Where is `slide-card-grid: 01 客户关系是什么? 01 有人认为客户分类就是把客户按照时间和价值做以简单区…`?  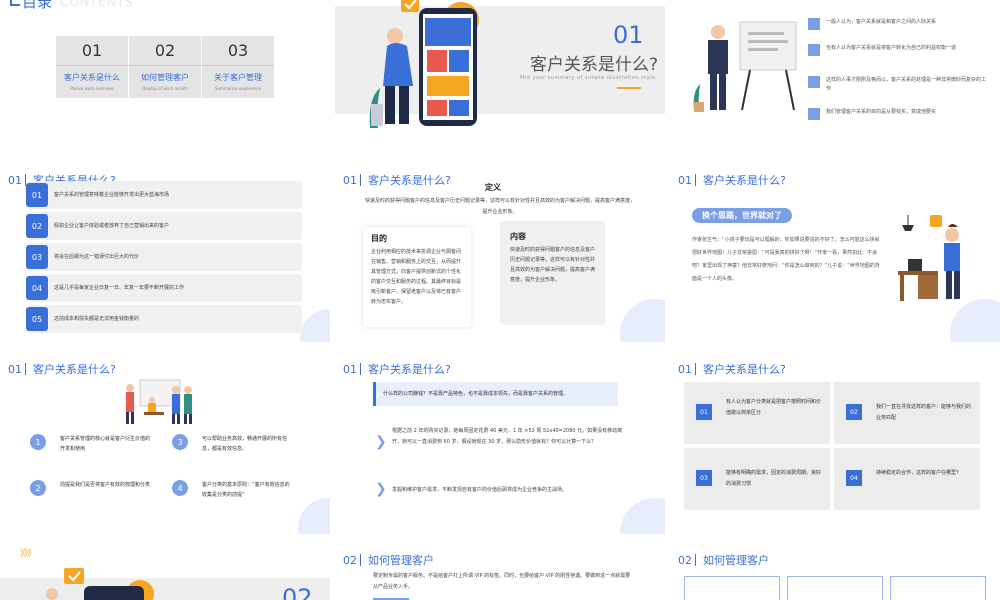 slide-card-grid: 01 客户关系是什么? 01 有人认为客户分类就是把客户按照时间和价值做以简单区… is located at coordinates (835, 441).